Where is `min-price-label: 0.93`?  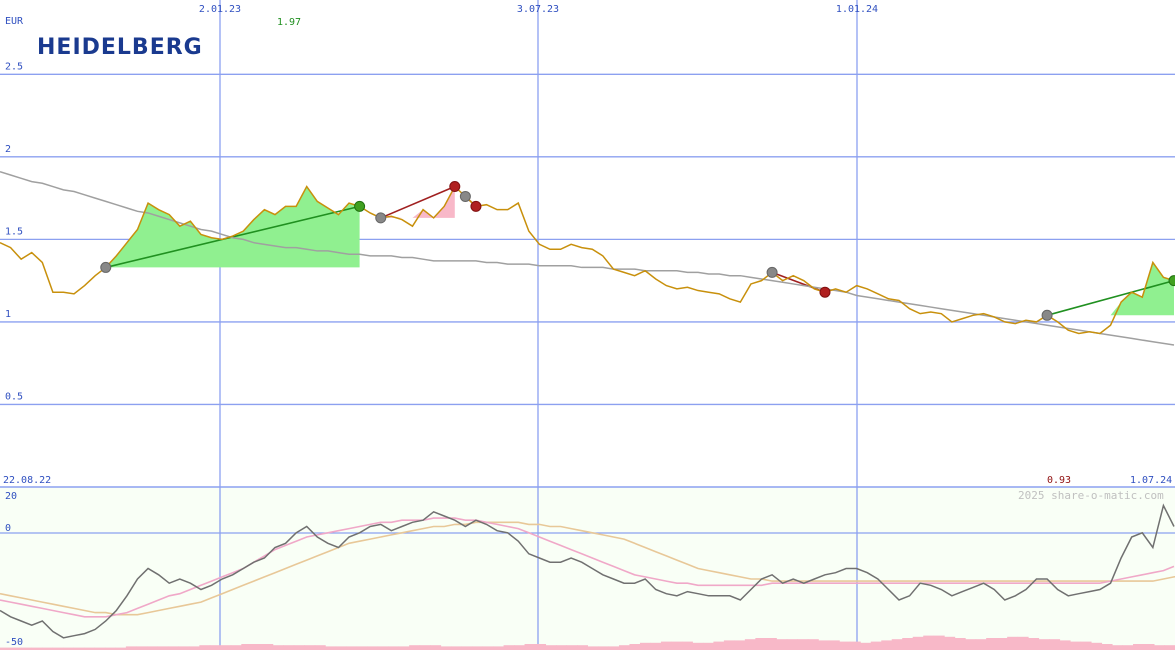
min-price-label: 0.93 is located at coordinates (1059, 480).